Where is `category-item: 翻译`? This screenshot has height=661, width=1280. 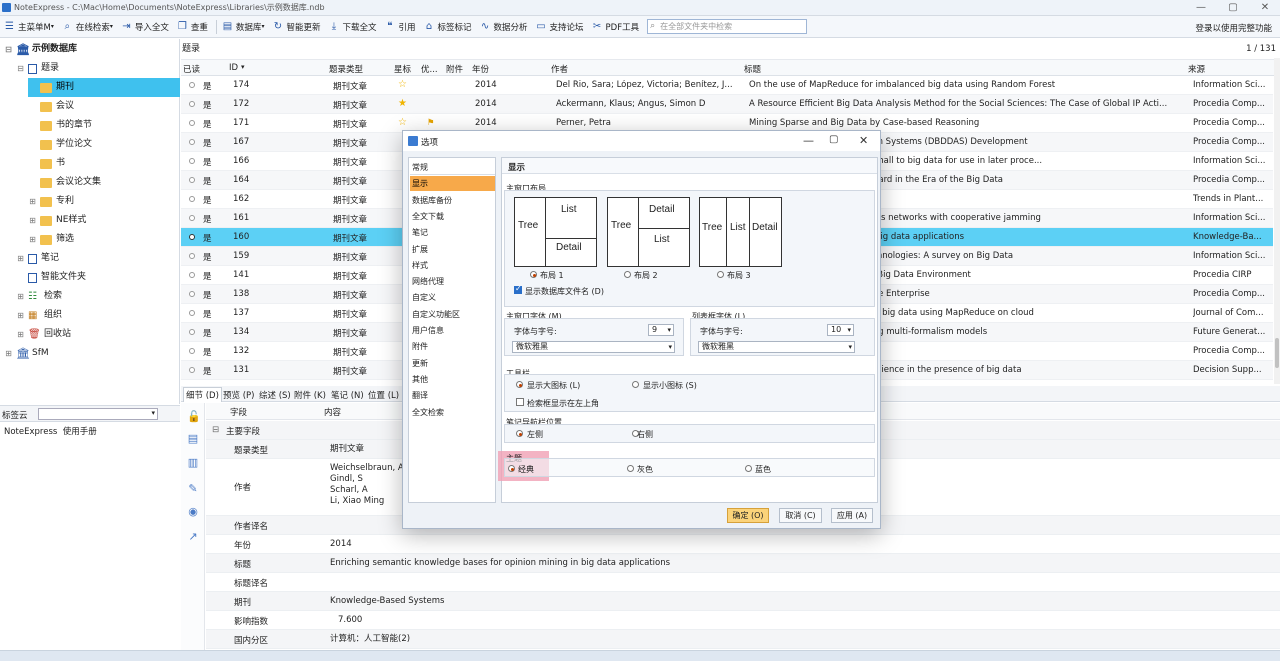 category-item: 翻译 is located at coordinates (452, 395).